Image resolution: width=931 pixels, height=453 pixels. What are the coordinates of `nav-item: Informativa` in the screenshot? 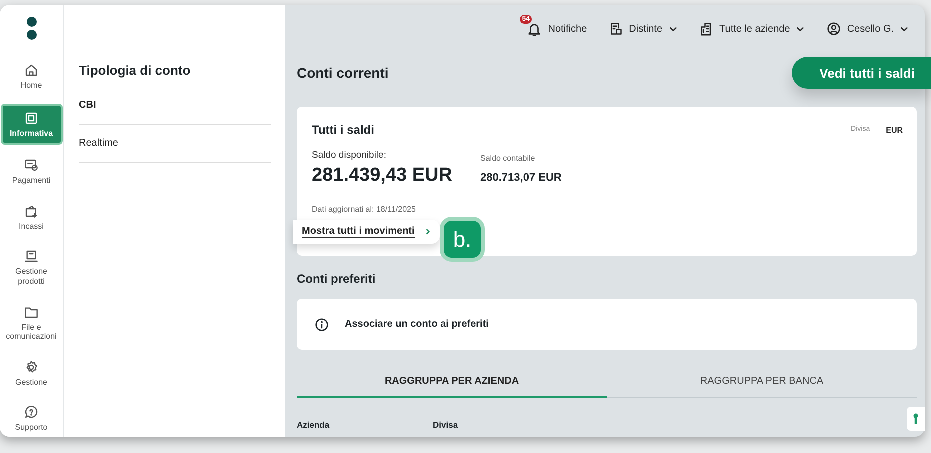 It's located at (31, 125).